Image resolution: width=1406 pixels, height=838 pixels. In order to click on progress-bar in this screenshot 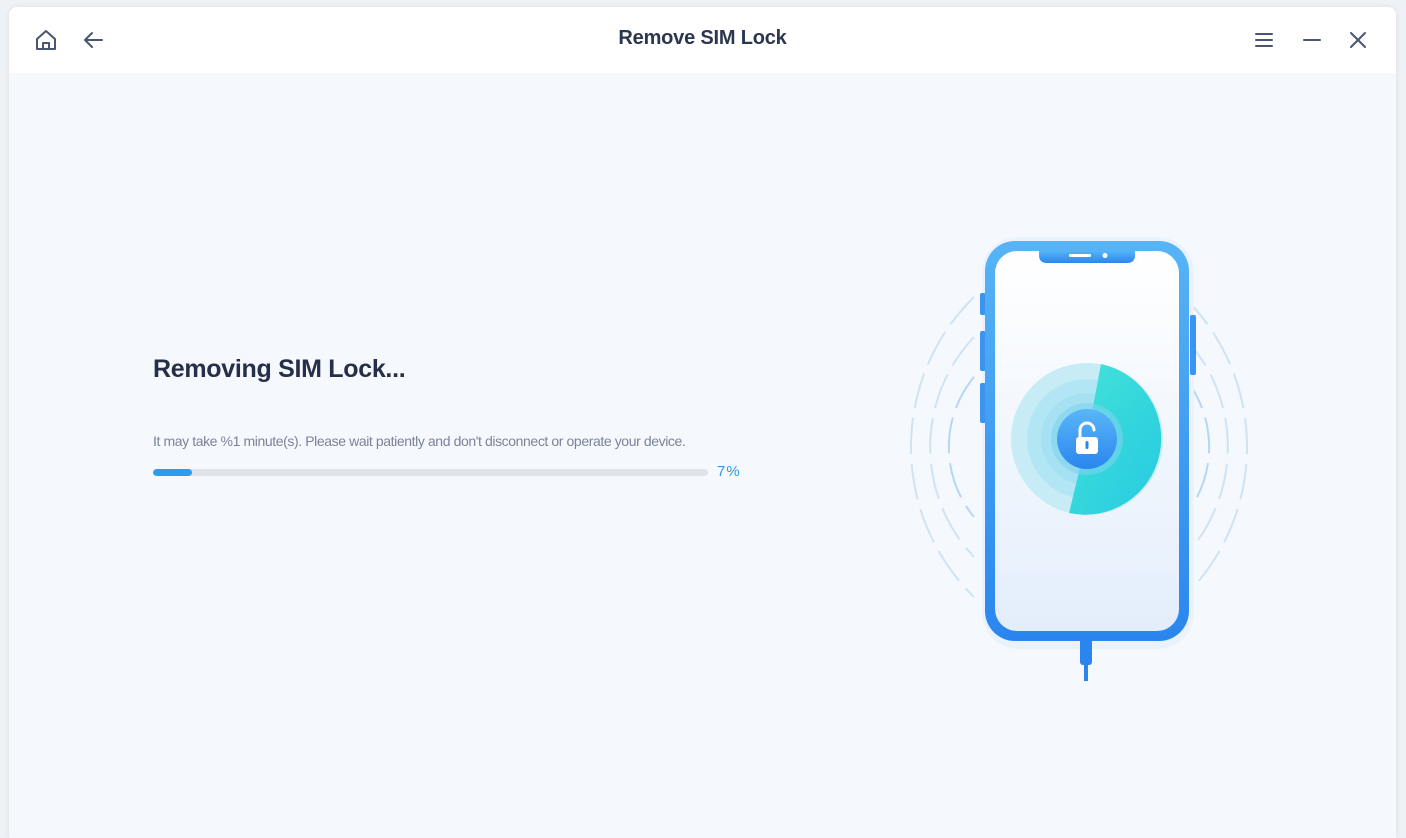, I will do `click(430, 472)`.